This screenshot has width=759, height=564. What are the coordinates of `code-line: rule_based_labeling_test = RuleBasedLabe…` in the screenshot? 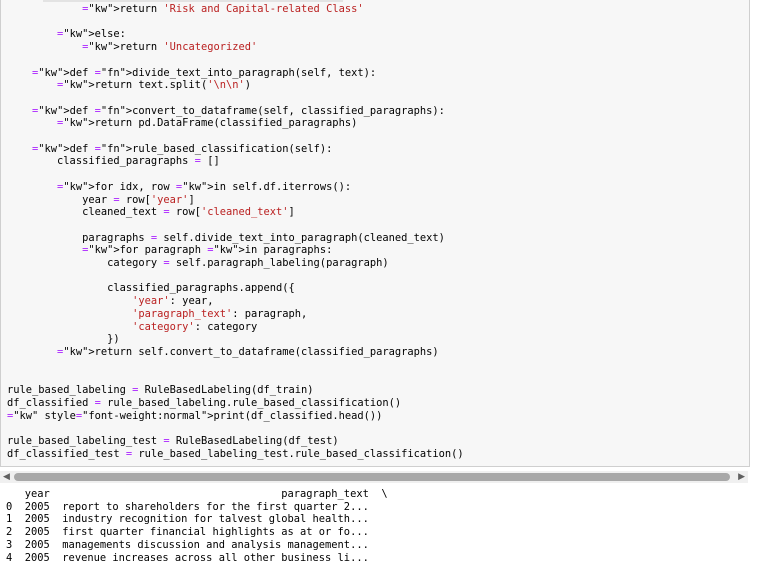 It's located at (173, 440).